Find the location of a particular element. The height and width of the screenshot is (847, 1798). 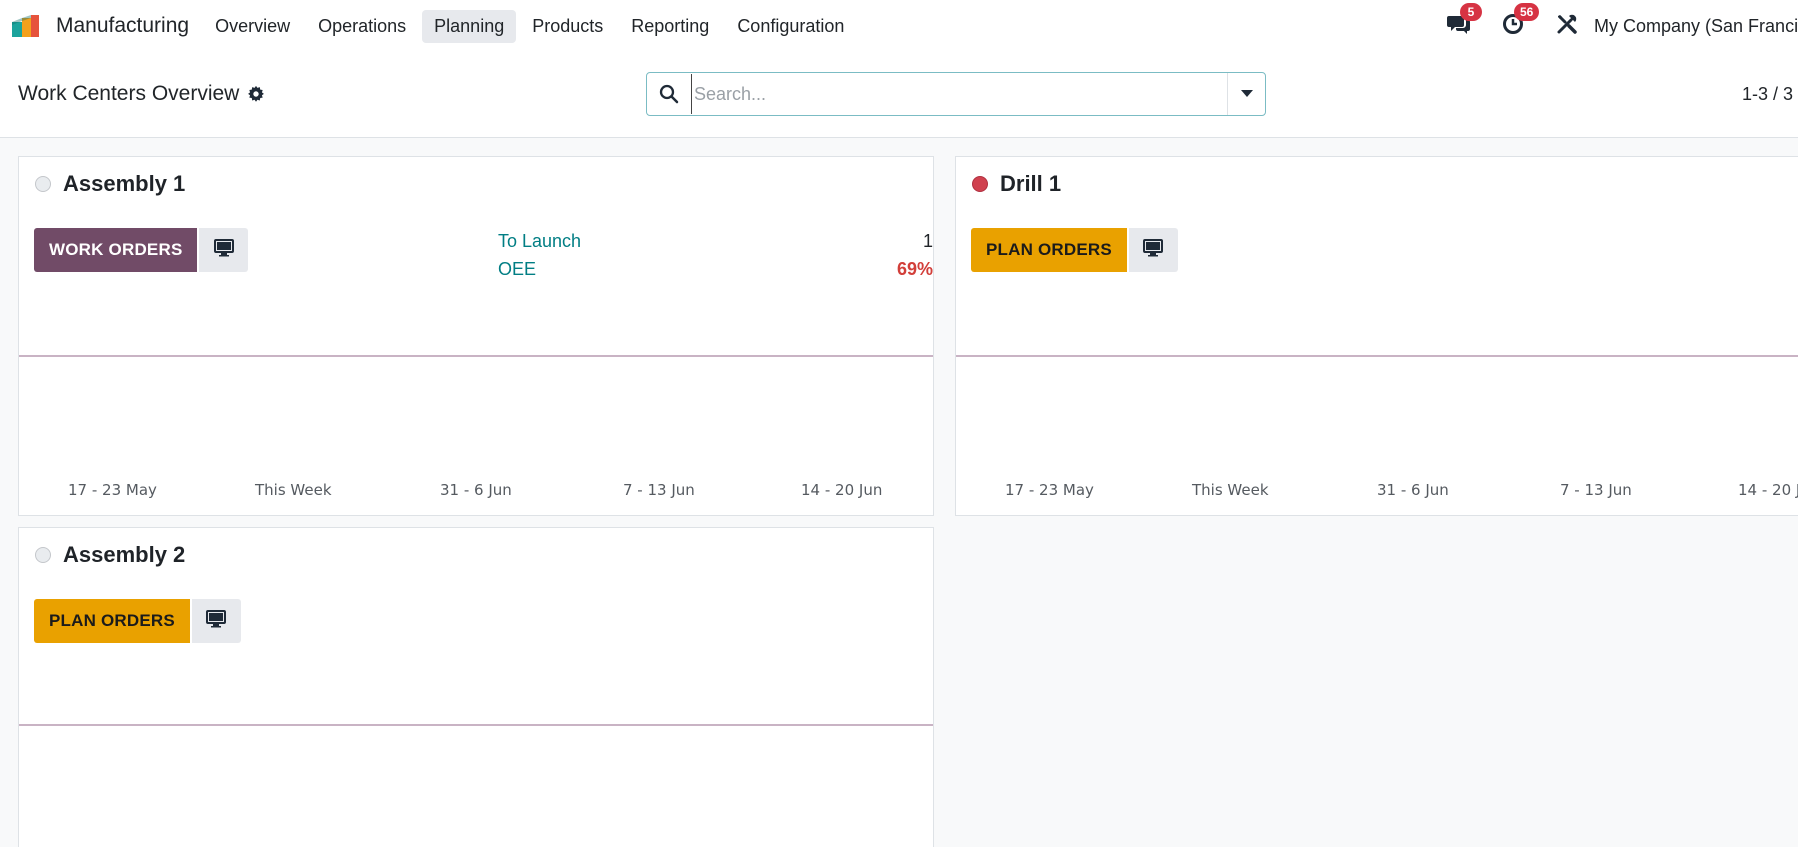

card-header: Assembly 2 is located at coordinates (110, 555).